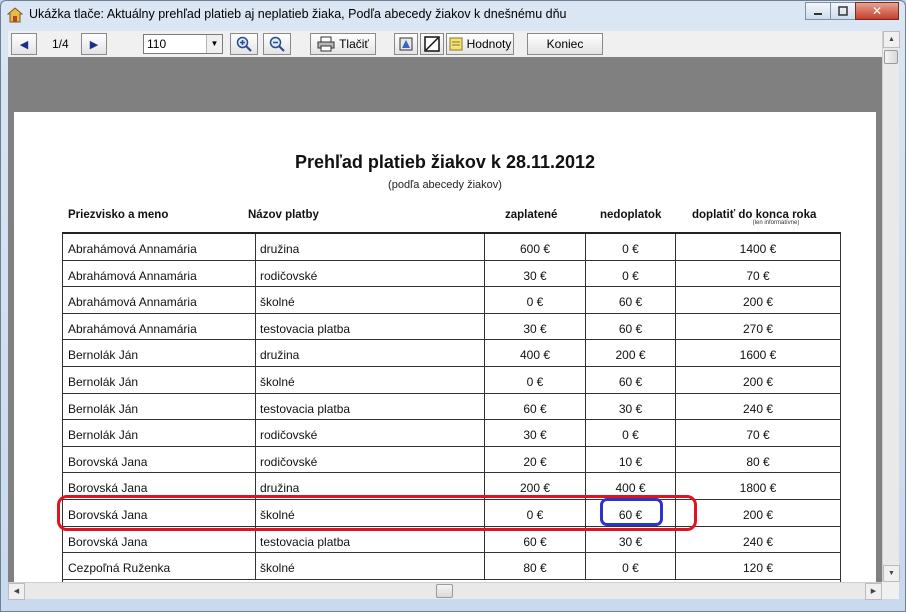 Image resolution: width=906 pixels, height=612 pixels. Describe the element at coordinates (891, 573) in the screenshot. I see `scroll-down-icon: ▼` at that location.